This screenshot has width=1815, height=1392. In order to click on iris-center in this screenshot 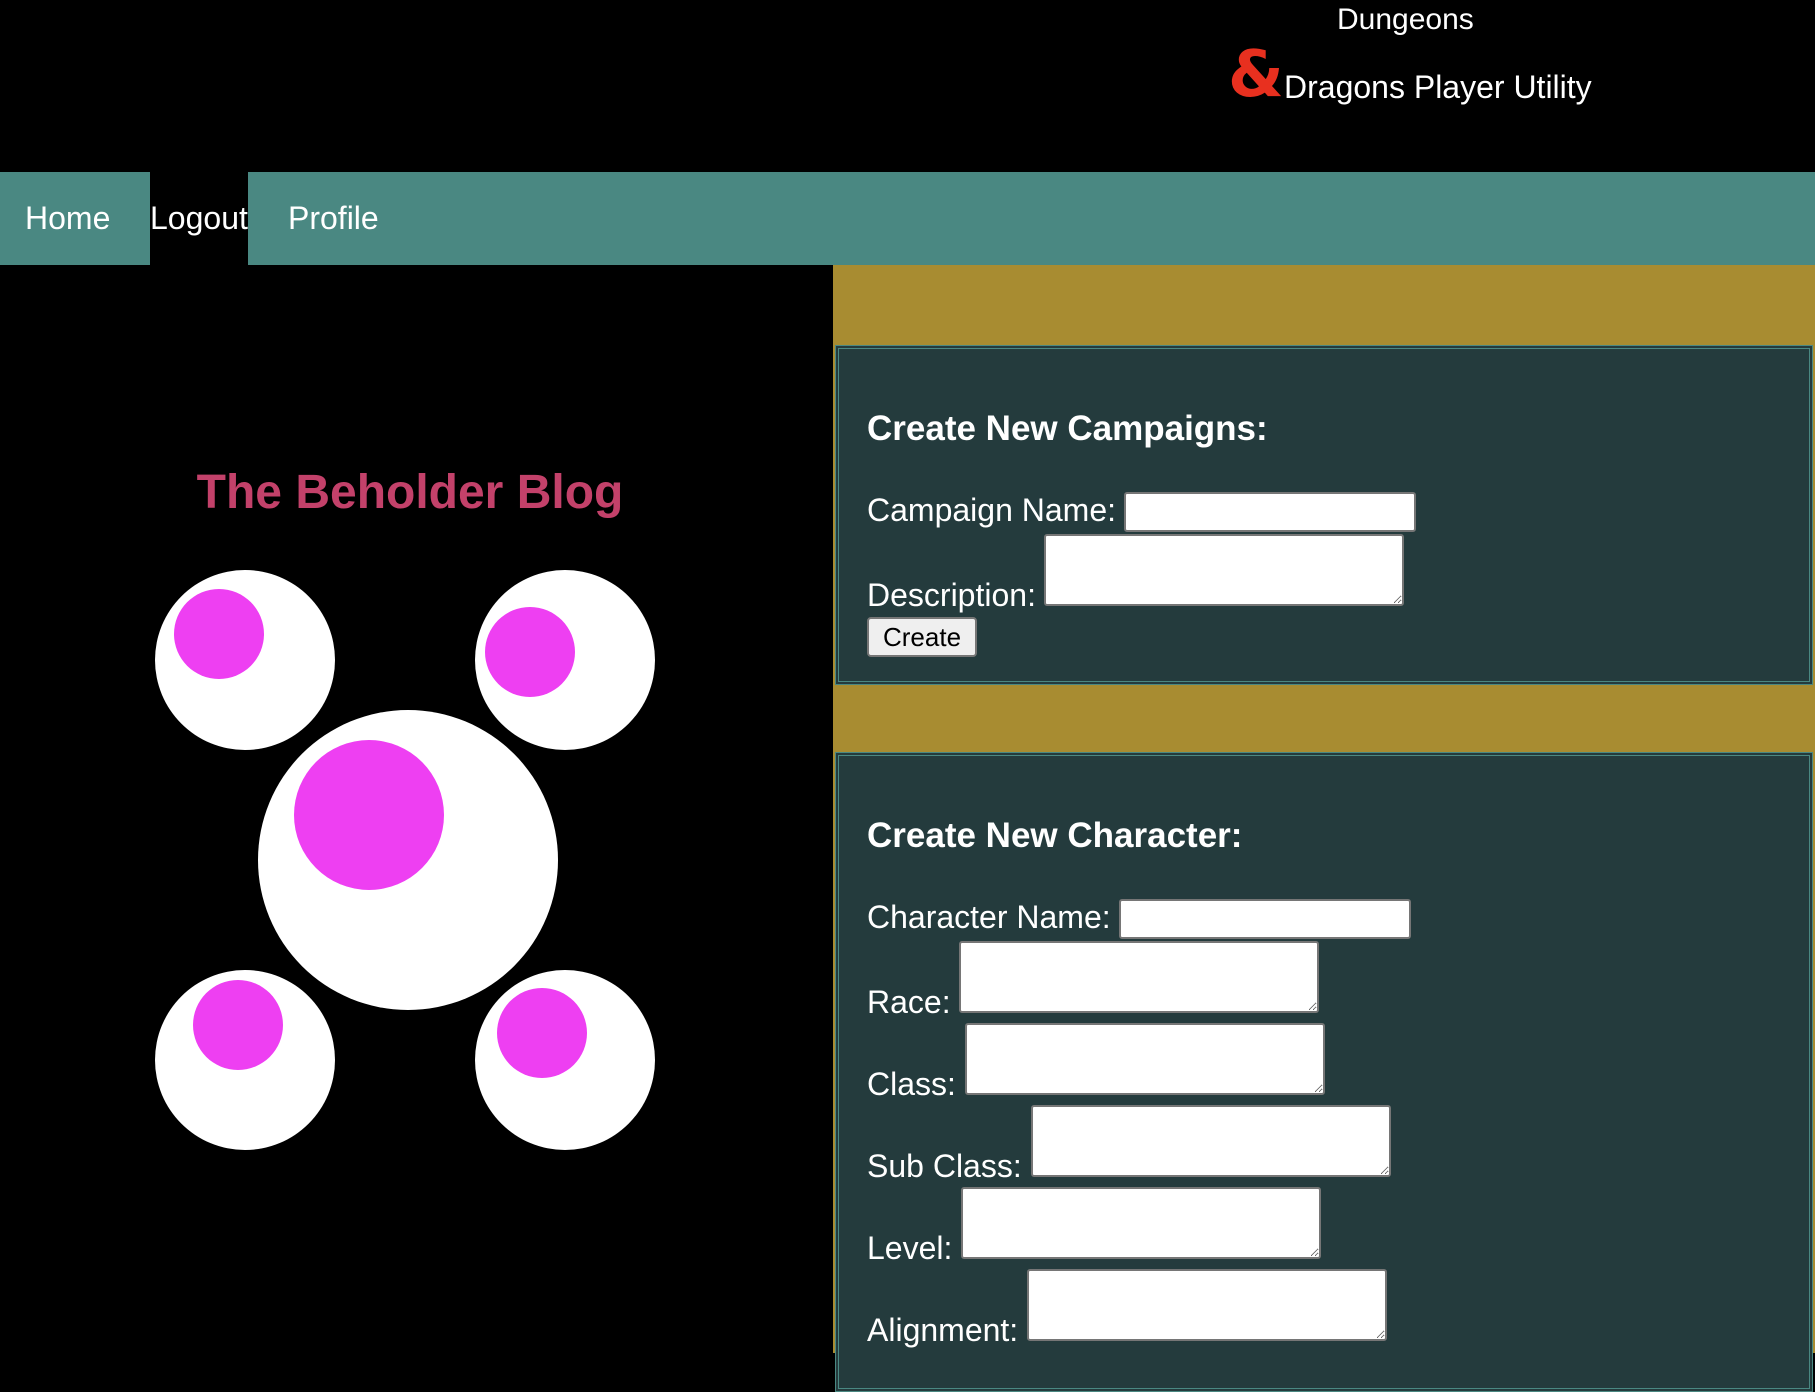, I will do `click(369, 815)`.